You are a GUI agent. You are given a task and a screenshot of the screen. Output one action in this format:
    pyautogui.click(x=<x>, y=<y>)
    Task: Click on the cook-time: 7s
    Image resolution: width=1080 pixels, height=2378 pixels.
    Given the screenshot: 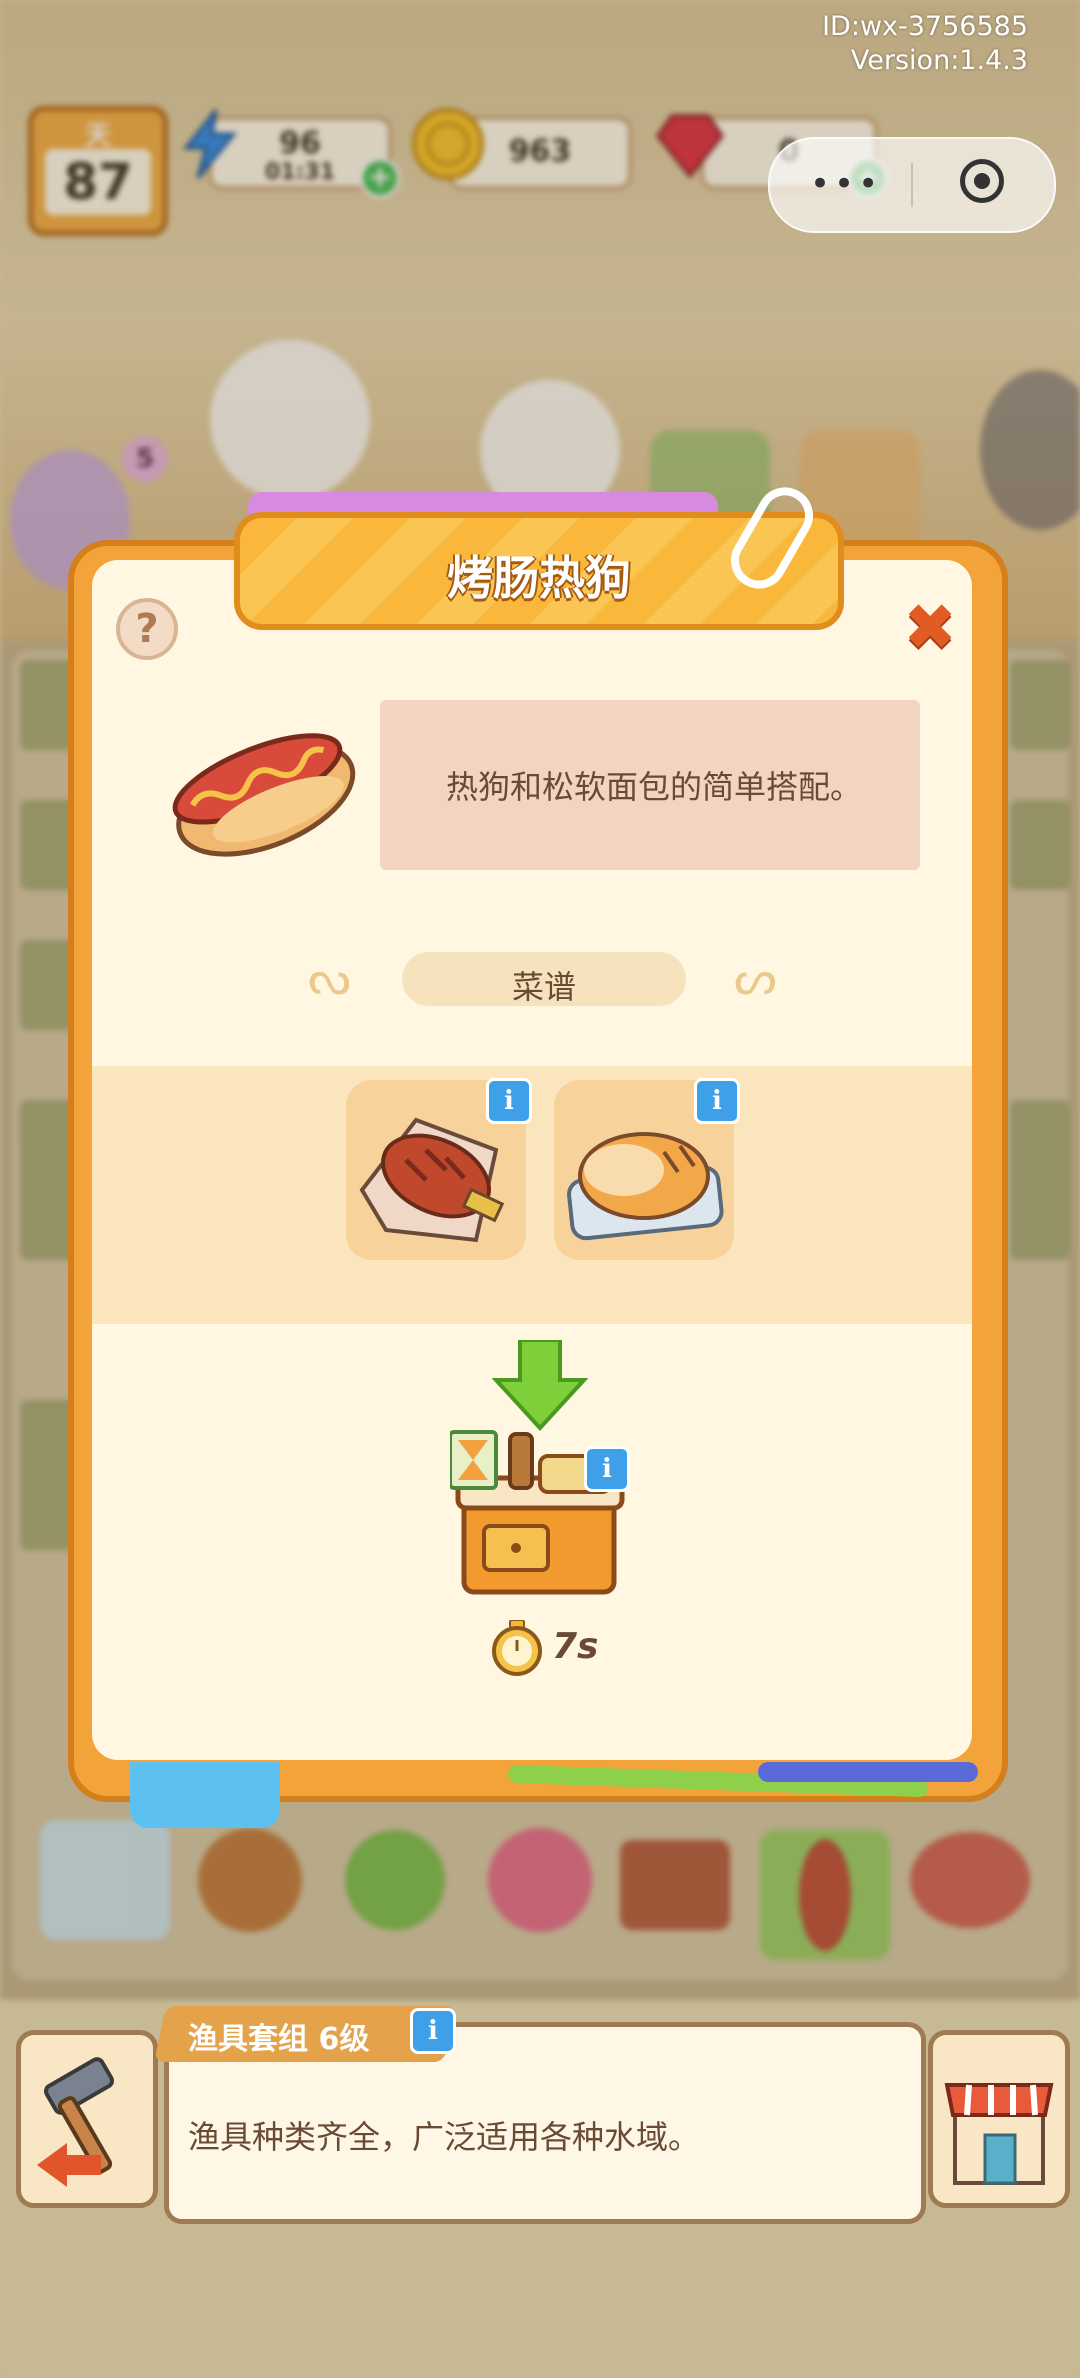 What is the action you would take?
    pyautogui.click(x=575, y=1646)
    